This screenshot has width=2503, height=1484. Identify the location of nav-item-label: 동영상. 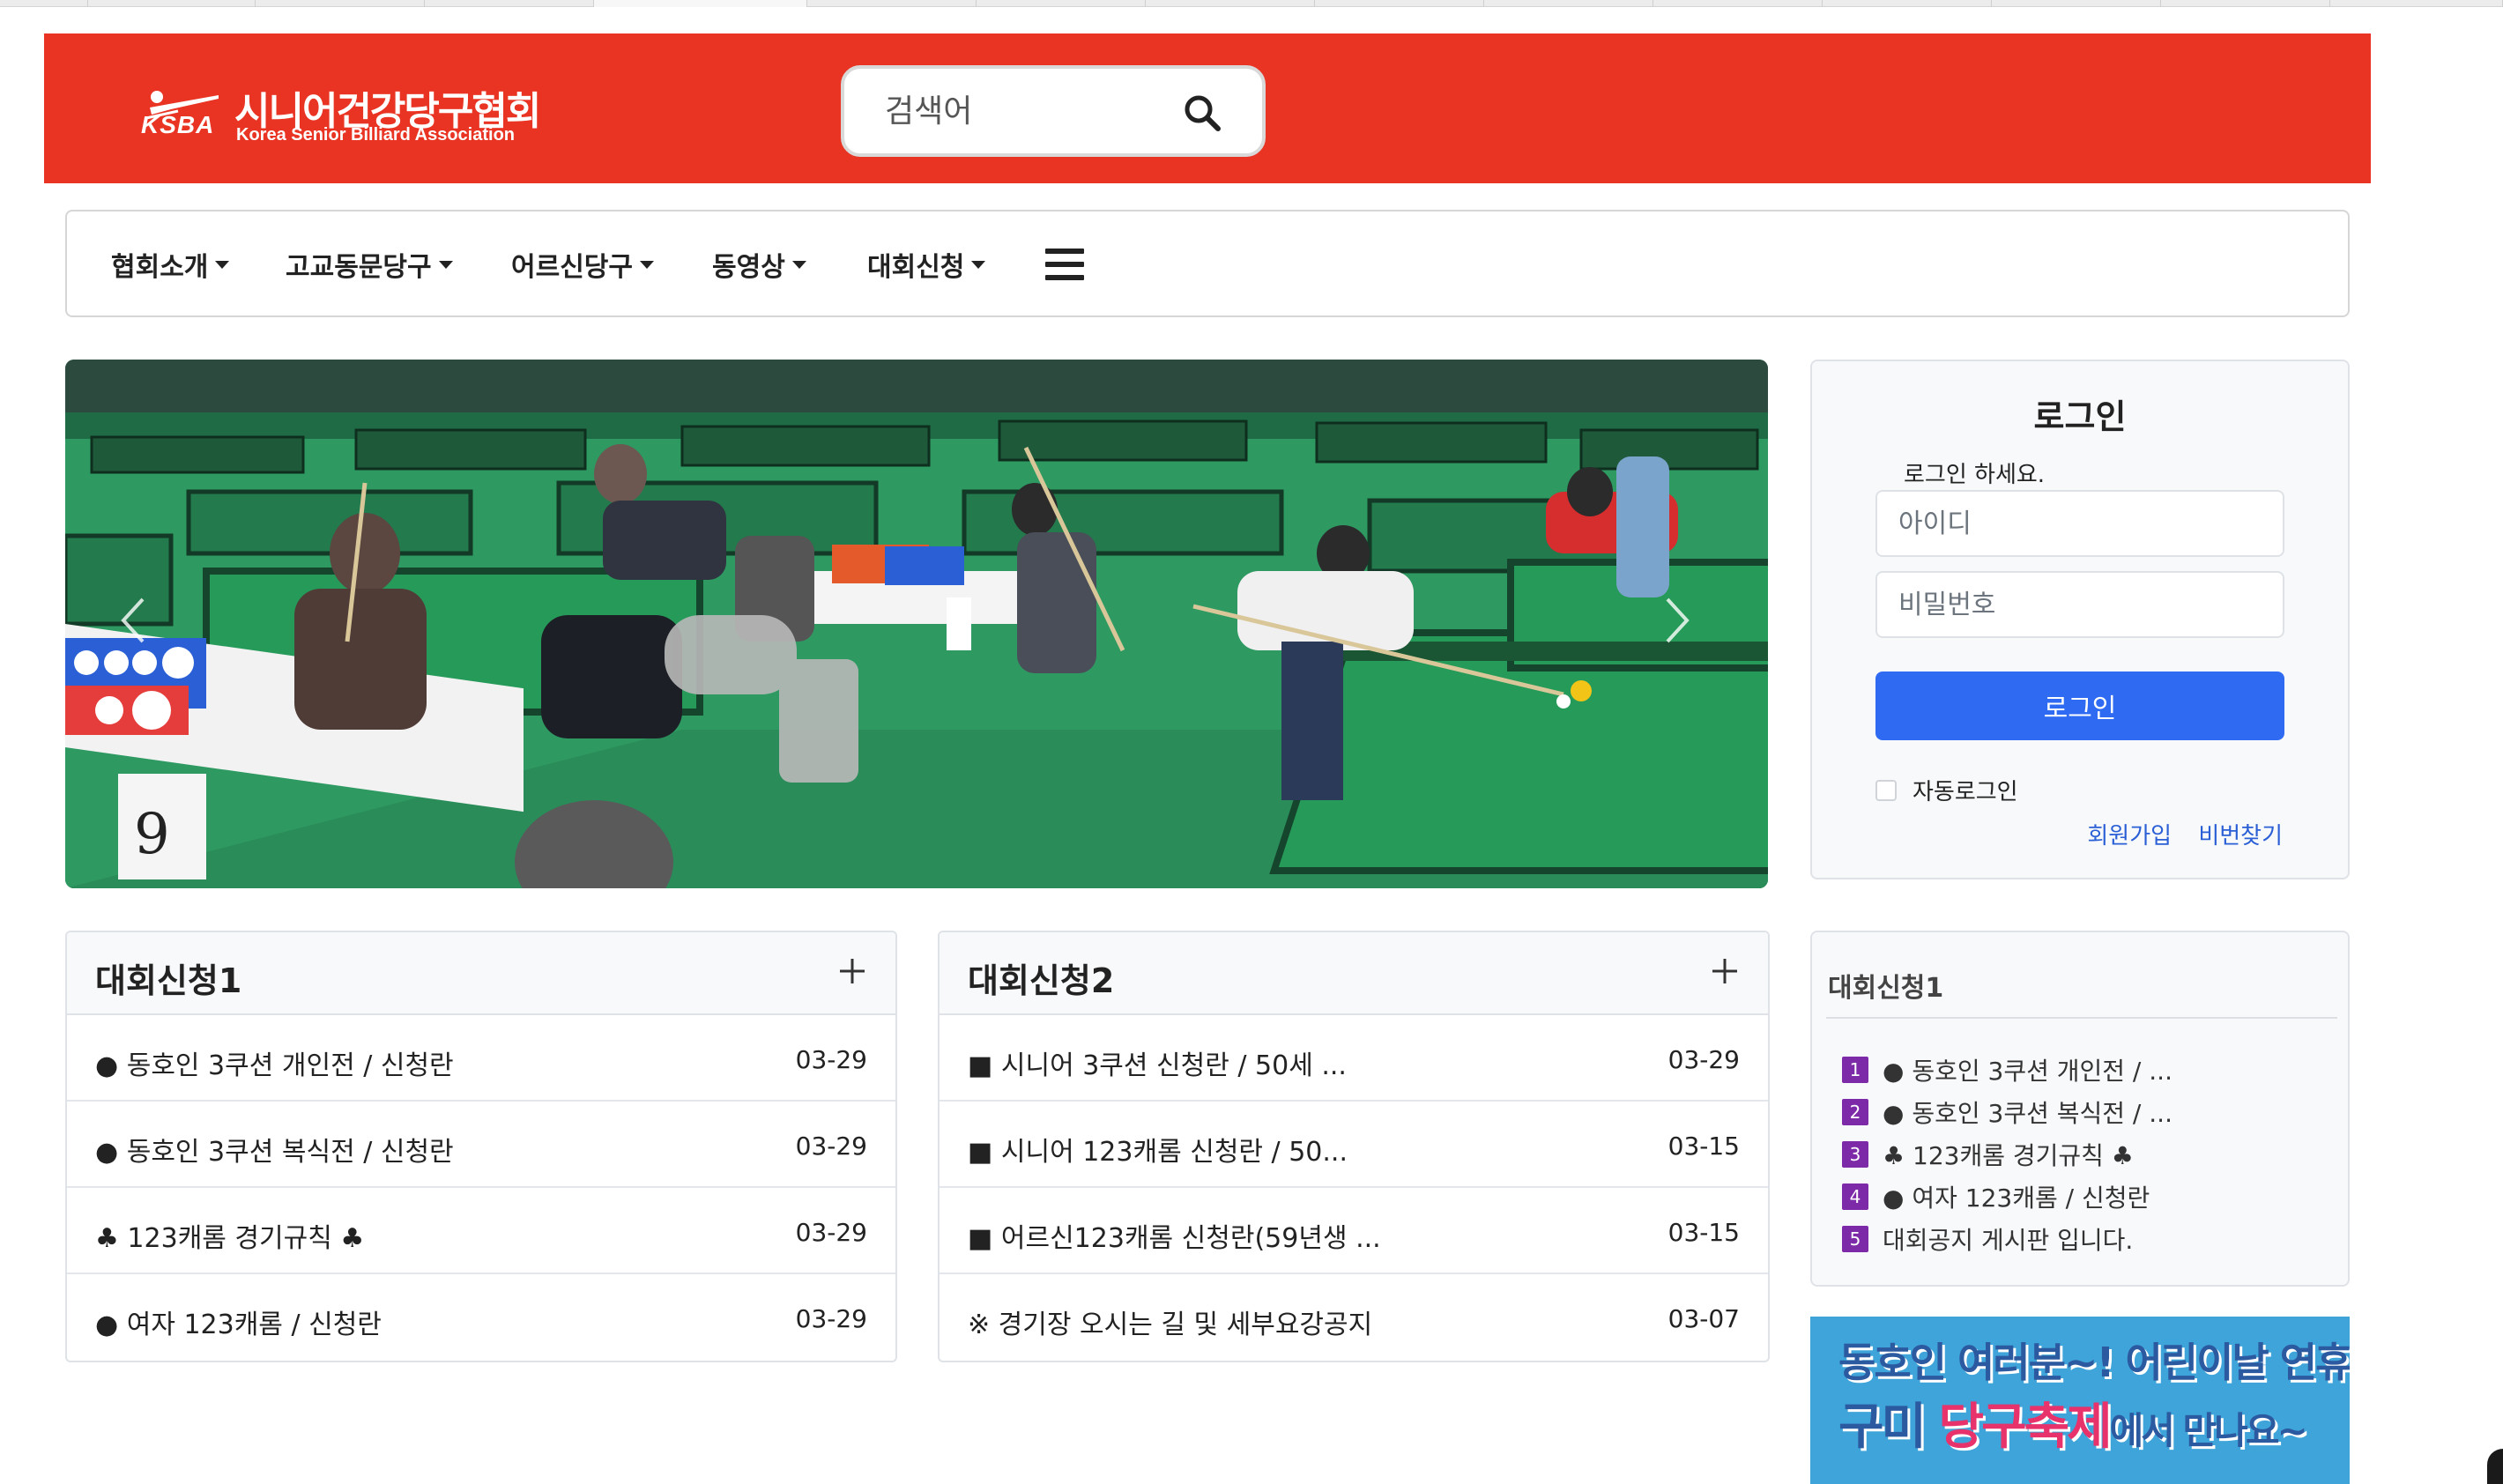
(748, 267).